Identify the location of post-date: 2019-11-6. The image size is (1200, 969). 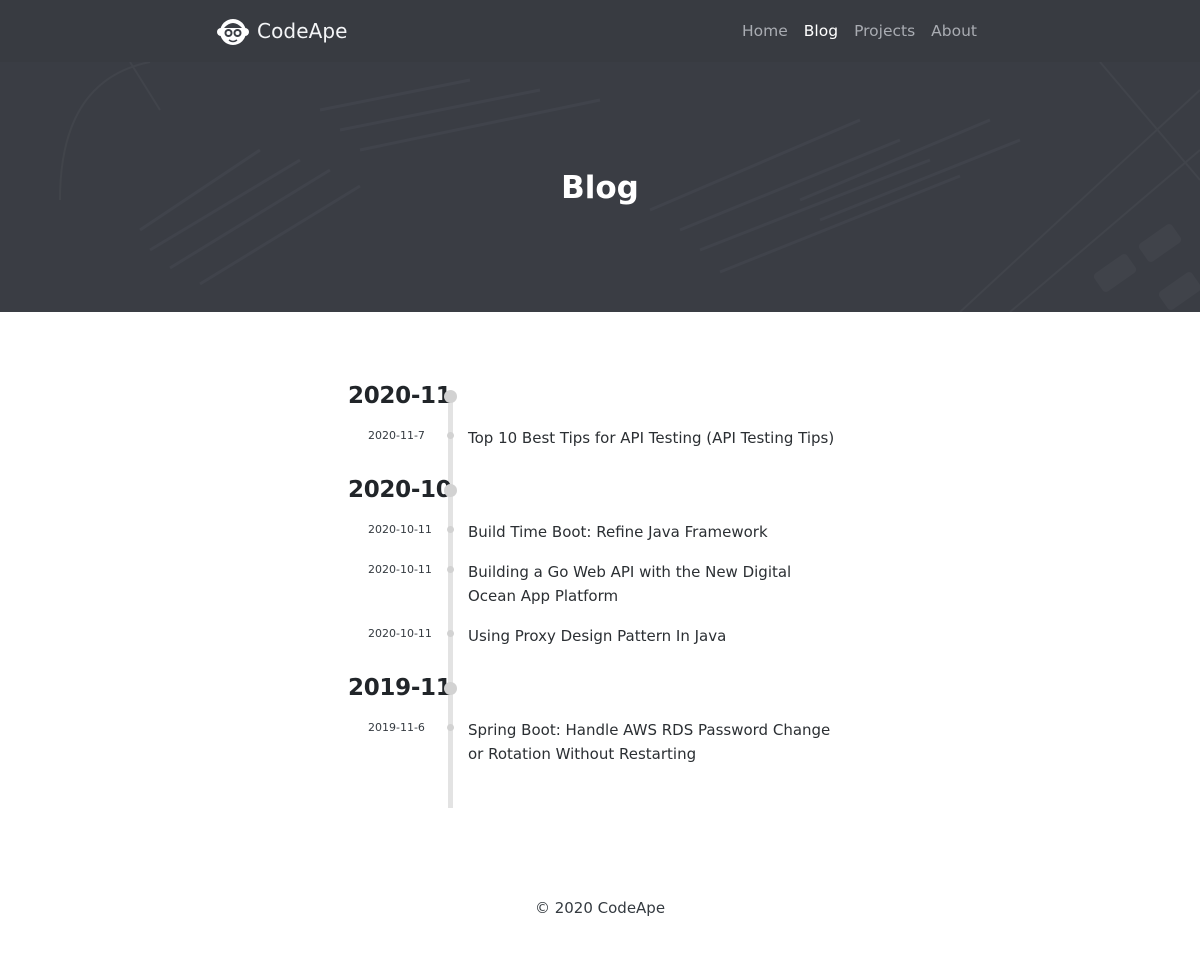
(396, 727).